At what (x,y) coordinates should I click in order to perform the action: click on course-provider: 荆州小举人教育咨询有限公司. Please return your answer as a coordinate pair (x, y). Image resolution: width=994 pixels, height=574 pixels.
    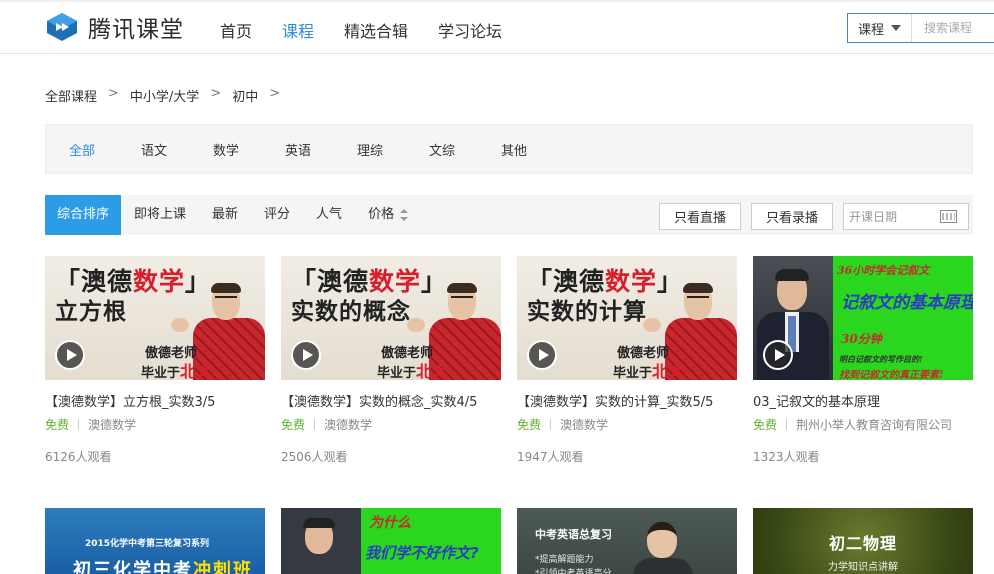
    Looking at the image, I should click on (874, 424).